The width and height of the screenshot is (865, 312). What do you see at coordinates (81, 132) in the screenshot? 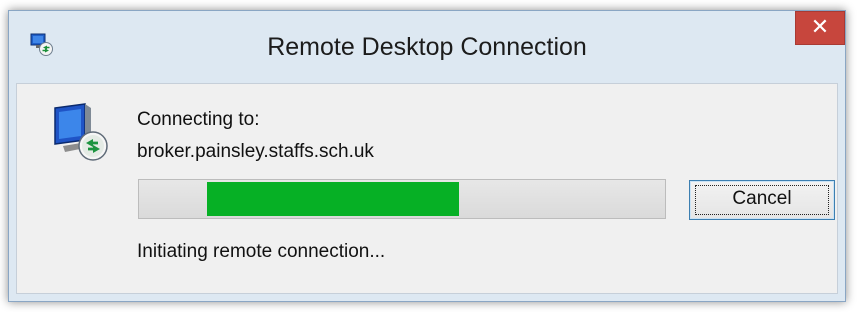
I see `remote-desktop-monitor-icon` at bounding box center [81, 132].